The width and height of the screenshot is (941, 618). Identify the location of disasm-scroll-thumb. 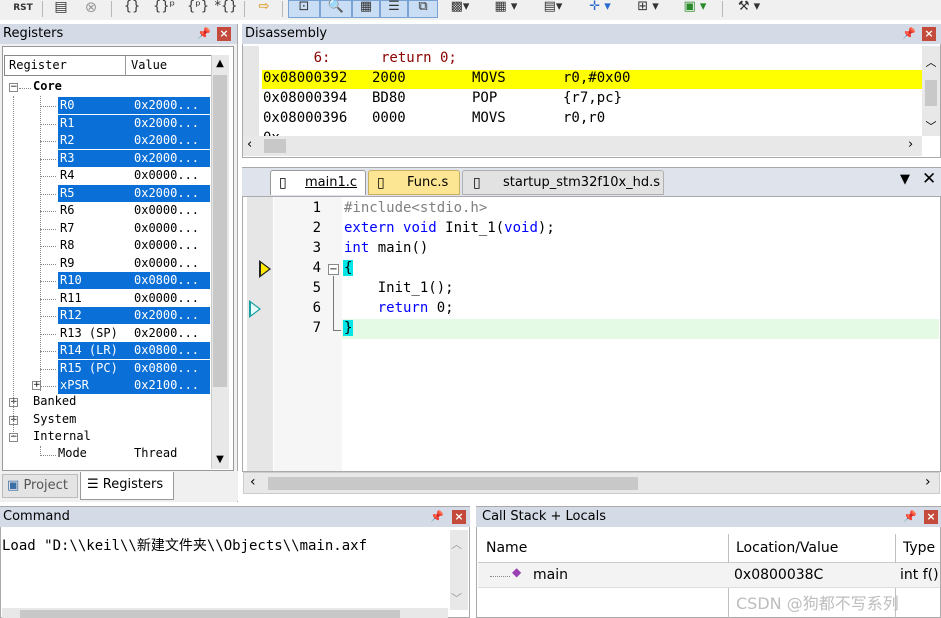
(931, 93).